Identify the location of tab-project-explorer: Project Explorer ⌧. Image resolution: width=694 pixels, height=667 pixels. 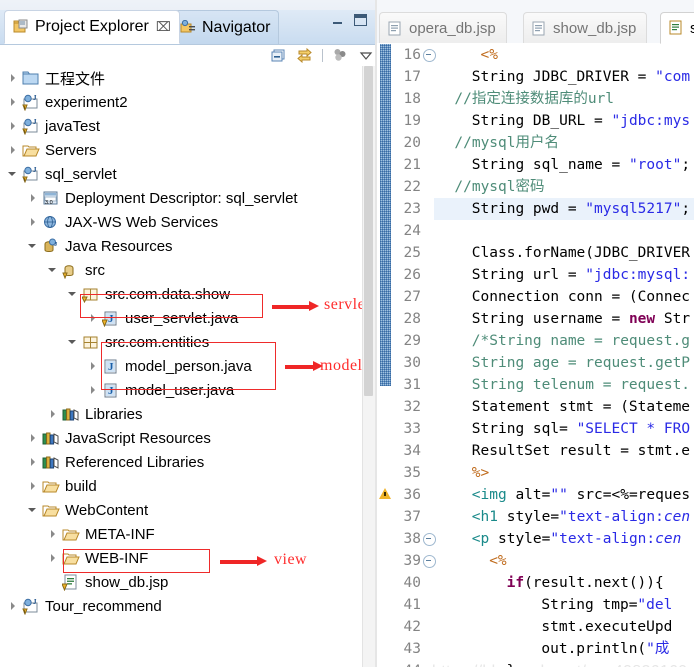
(92, 27).